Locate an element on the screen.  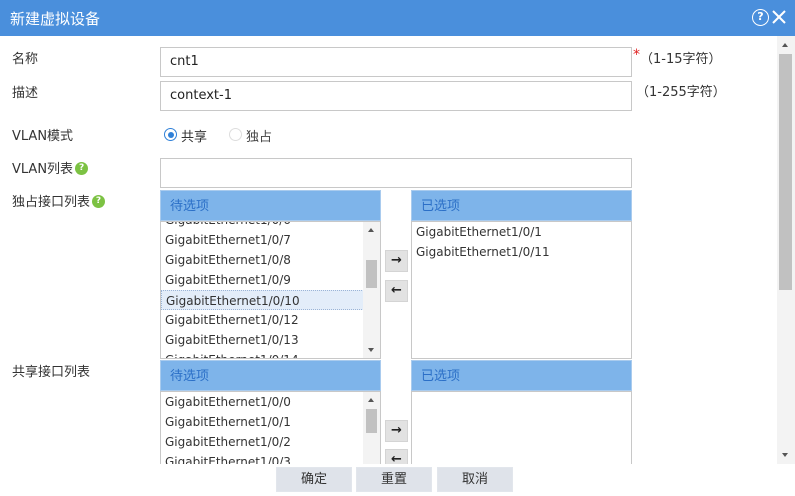
list-item-selected: GigabitEthernet1/0/10 is located at coordinates (262, 300).